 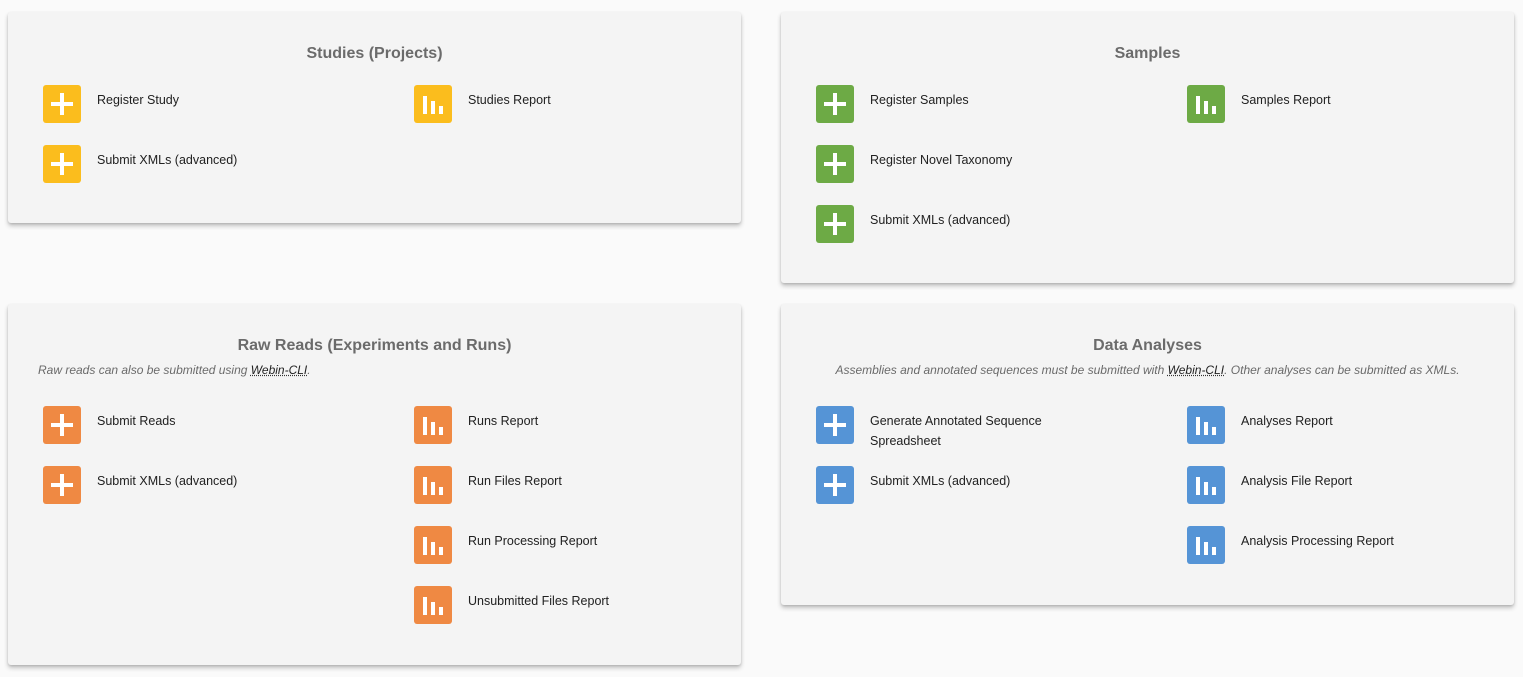 I want to click on samples-report-button: Samples Report, so click(x=1301, y=104).